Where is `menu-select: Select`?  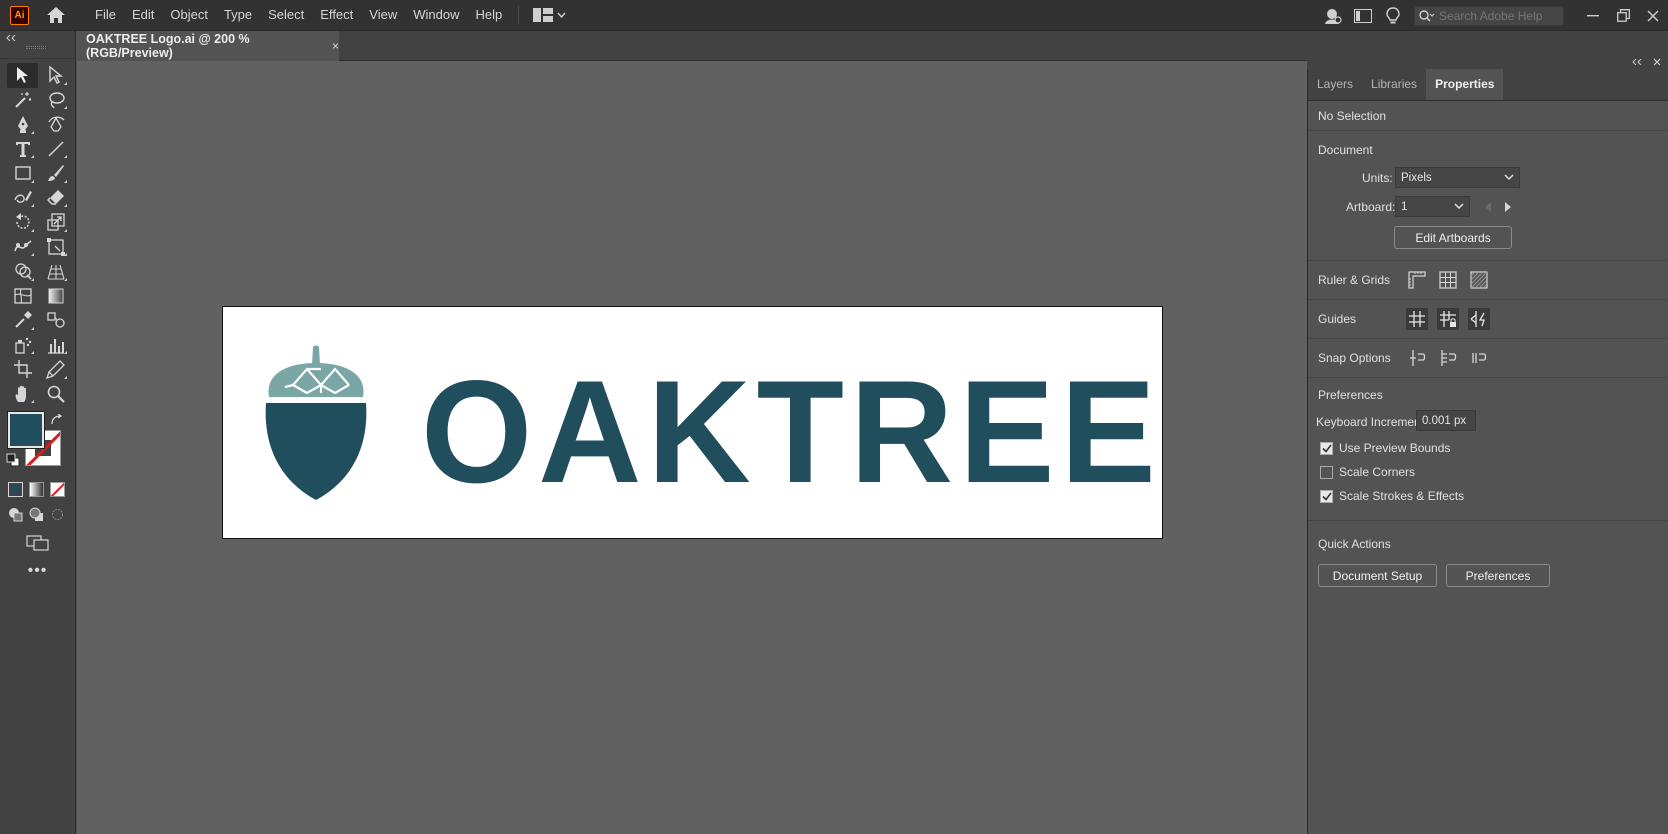 menu-select: Select is located at coordinates (286, 15).